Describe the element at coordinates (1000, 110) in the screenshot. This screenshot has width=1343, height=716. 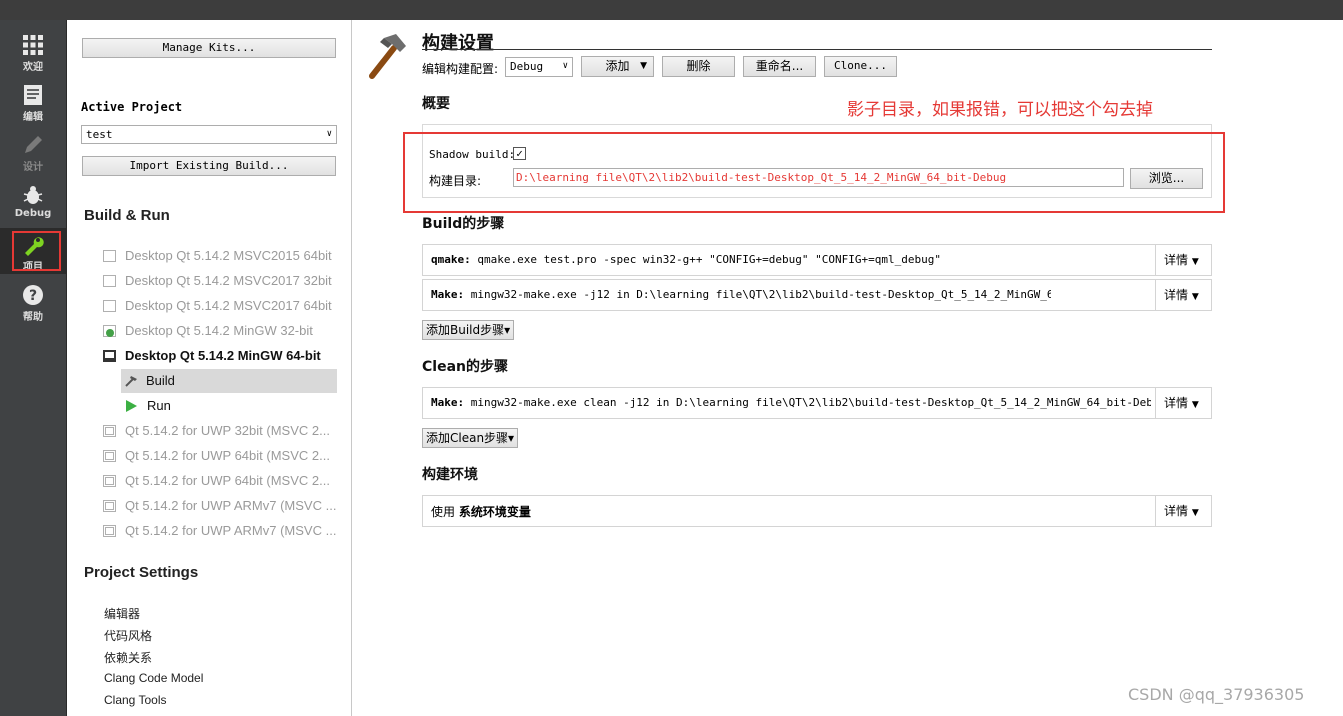
I see `annotation-text: 影子目录，如果报错，可以把这个勾去掉` at that location.